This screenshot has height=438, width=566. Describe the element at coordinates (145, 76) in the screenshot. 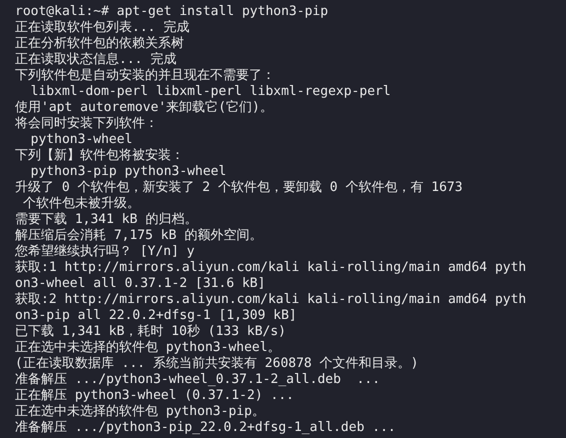

I see `terminal-line: 下列软件包是自动安装的并且现在不需要了：` at that location.